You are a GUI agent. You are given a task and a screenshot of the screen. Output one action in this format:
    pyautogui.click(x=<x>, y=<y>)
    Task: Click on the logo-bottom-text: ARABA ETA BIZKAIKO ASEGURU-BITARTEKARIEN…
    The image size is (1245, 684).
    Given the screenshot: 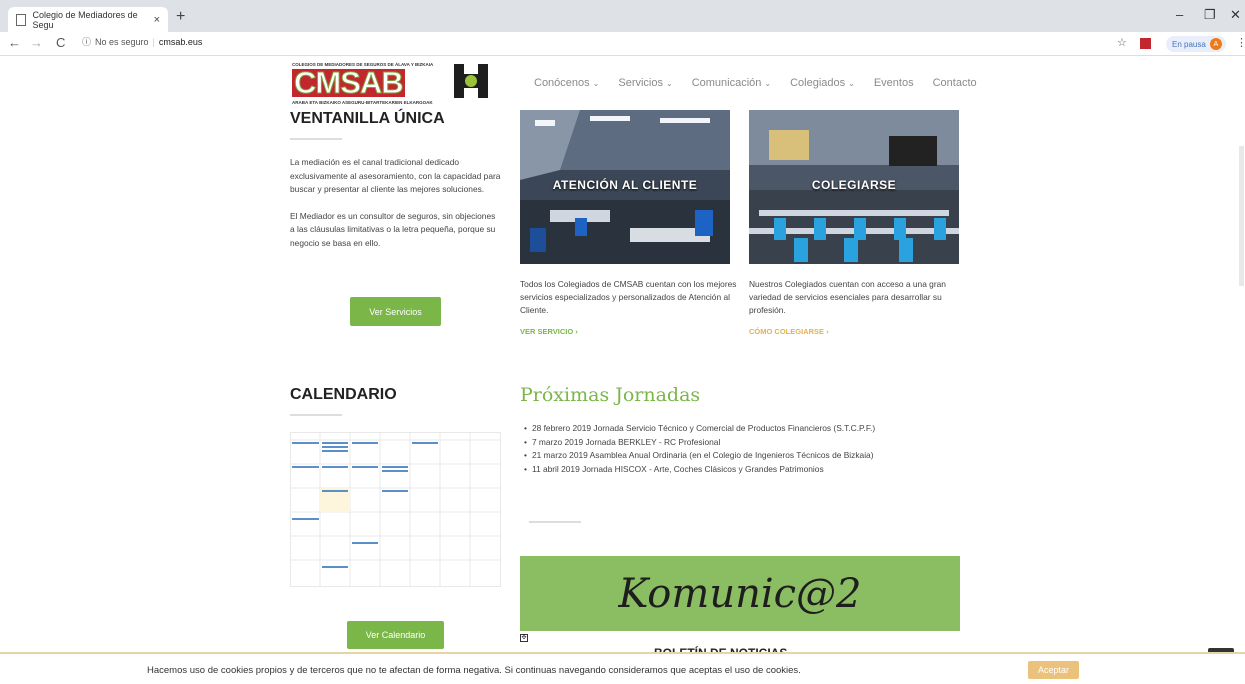 What is the action you would take?
    pyautogui.click(x=362, y=102)
    